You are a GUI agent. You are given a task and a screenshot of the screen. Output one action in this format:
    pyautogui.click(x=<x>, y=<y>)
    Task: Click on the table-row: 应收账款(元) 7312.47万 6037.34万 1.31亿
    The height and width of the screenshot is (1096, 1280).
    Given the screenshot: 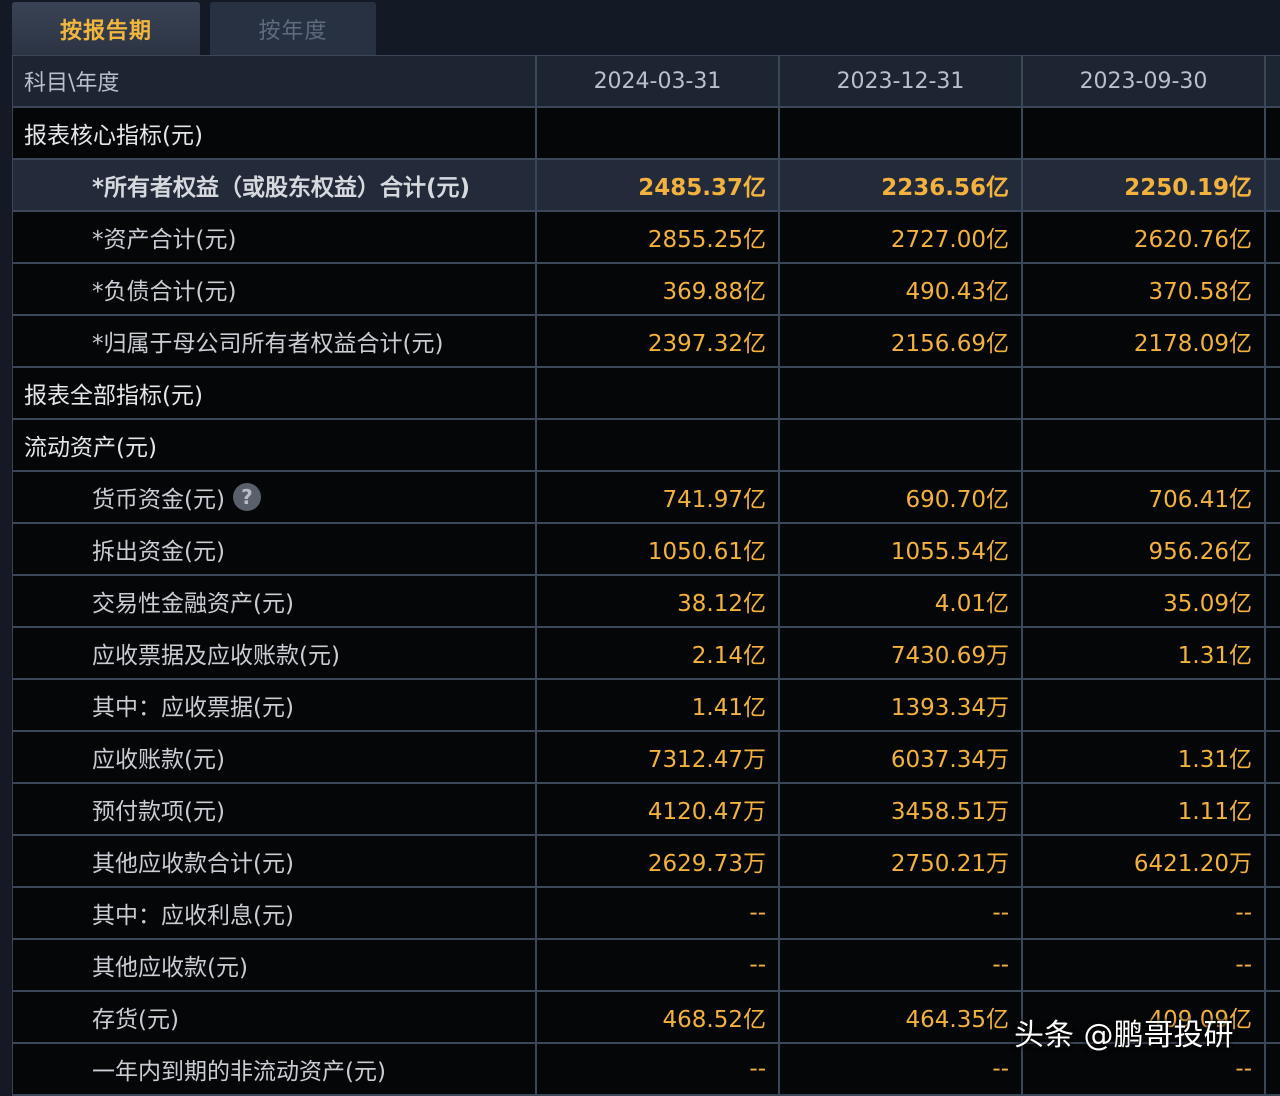 What is the action you would take?
    pyautogui.click(x=646, y=758)
    